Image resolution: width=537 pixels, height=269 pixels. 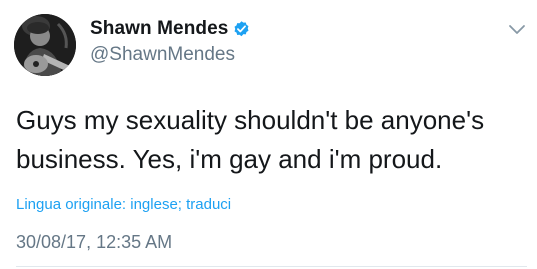 I want to click on tweet-text-line-1: Guys my sexuality shouldn't be anyone's, so click(x=250, y=120).